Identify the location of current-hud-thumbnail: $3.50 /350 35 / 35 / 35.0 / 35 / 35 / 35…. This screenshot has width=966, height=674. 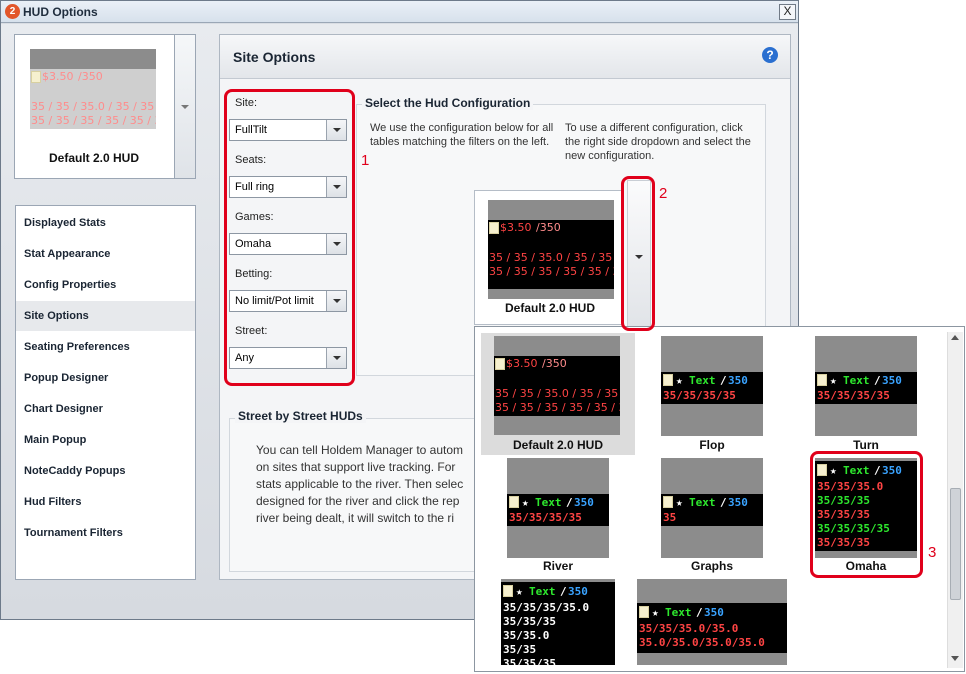
(93, 89).